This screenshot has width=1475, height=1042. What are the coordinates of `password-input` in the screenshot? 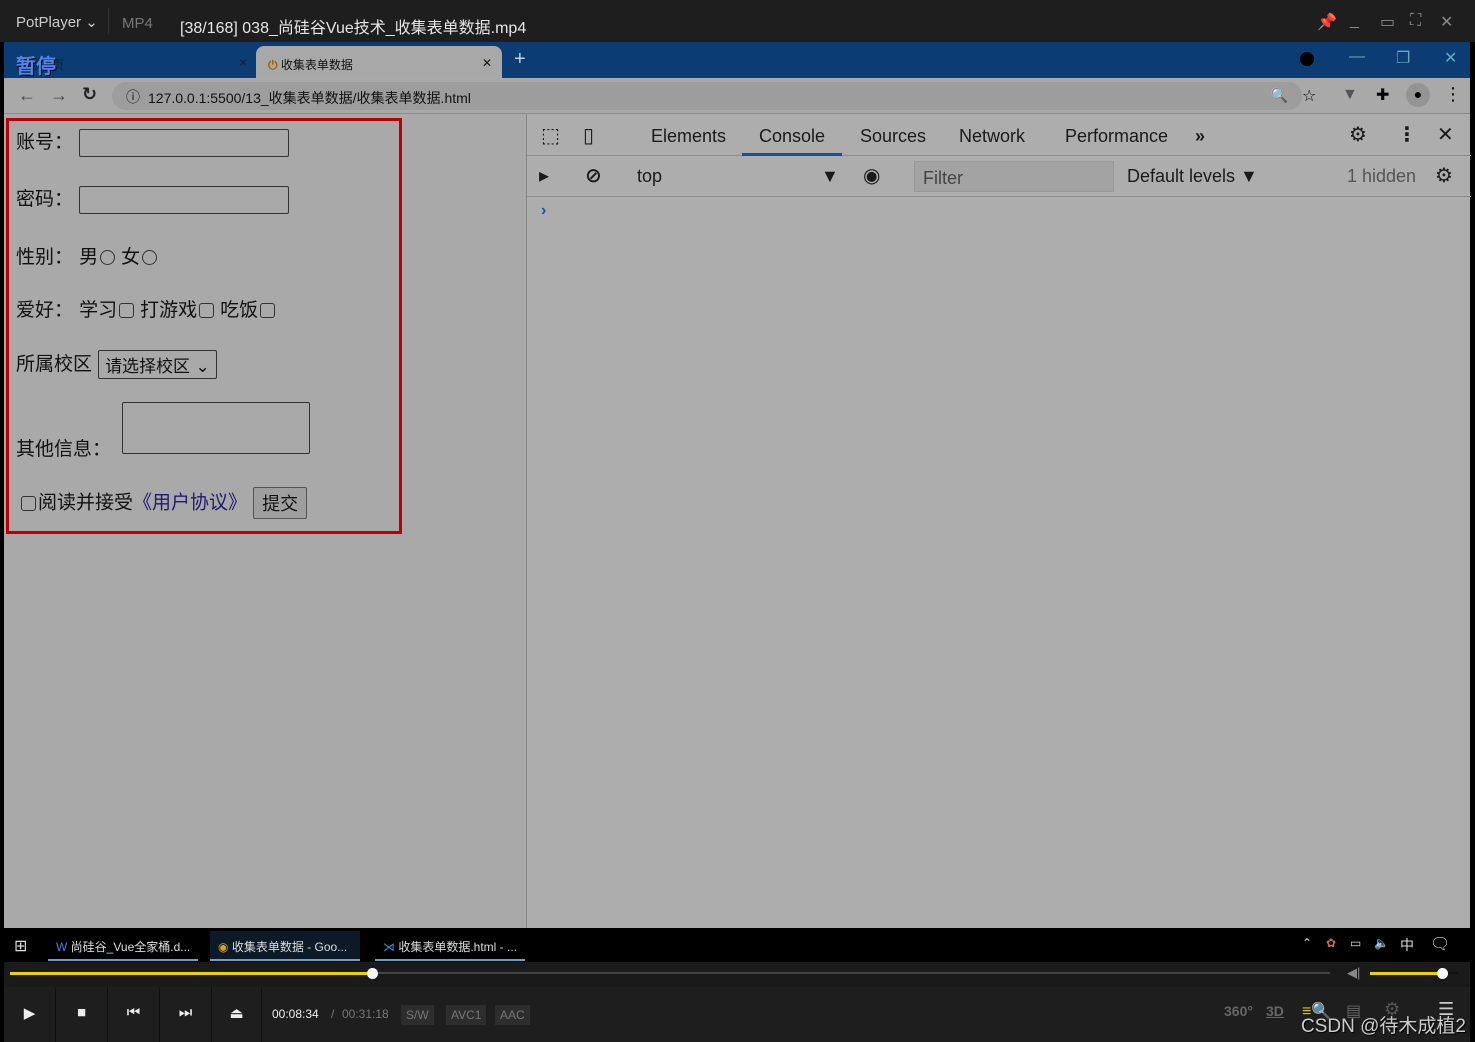 It's located at (184, 199).